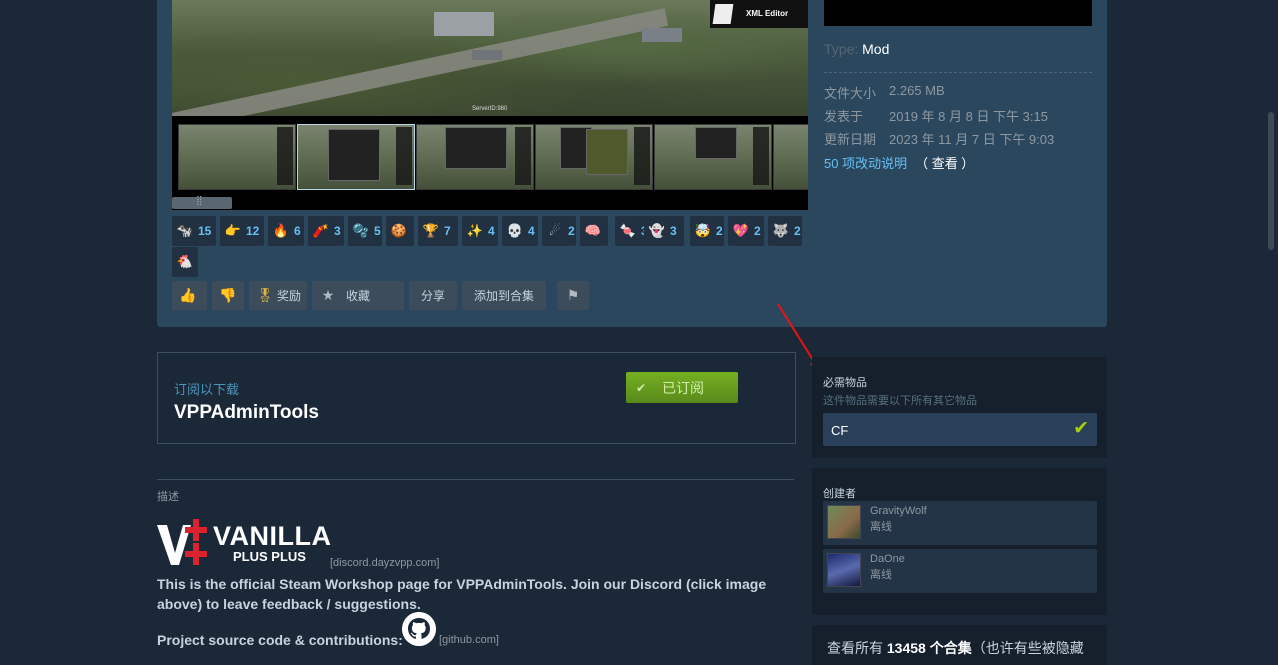  What do you see at coordinates (972, 139) in the screenshot?
I see `updated-value: 2023 年 11 月 7 日 下午 9:03` at bounding box center [972, 139].